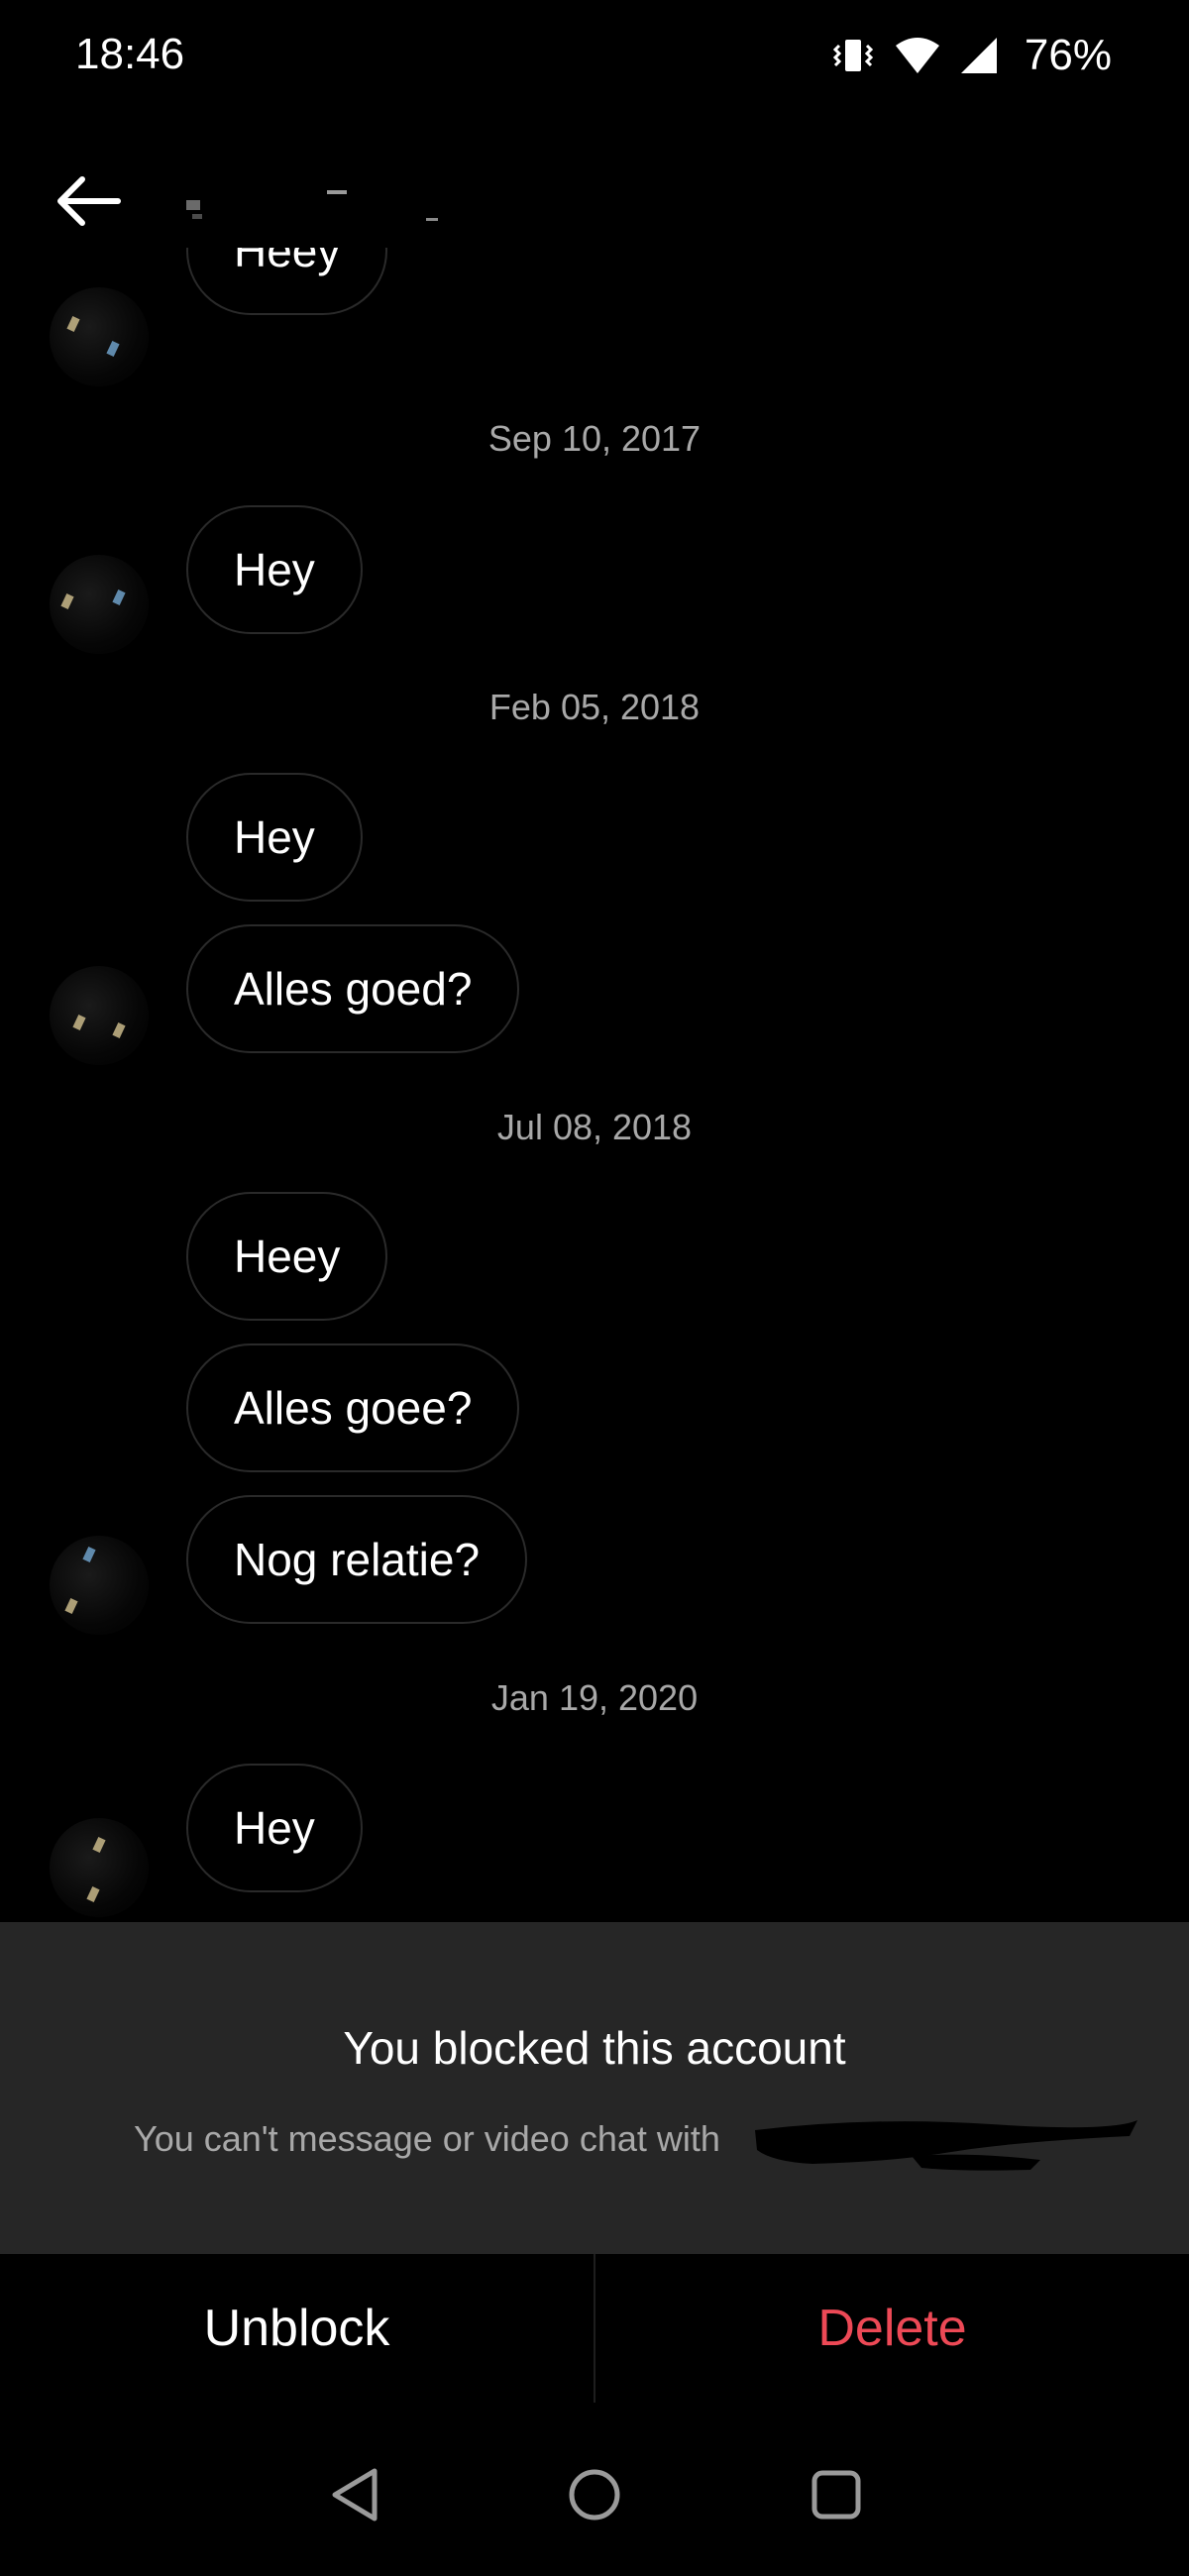 This screenshot has width=1189, height=2576. I want to click on blocked-subtitle: You can't message or video chat with, so click(427, 2138).